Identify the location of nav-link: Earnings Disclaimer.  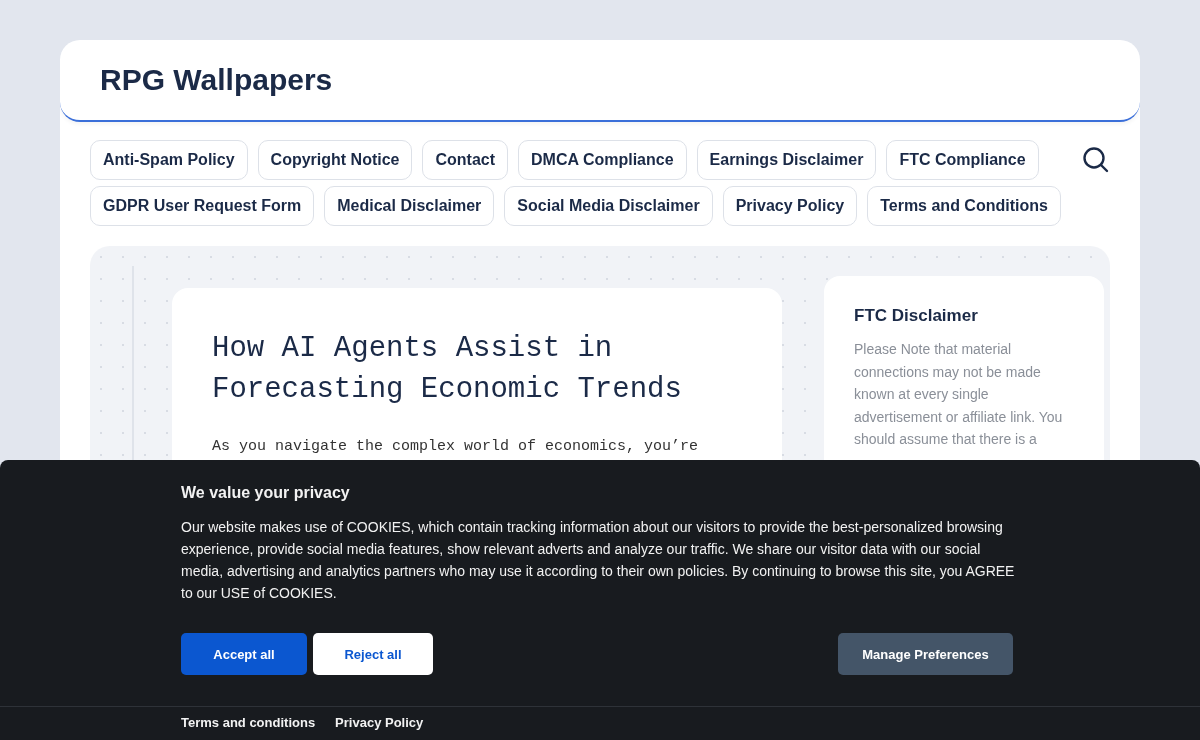
(786, 160).